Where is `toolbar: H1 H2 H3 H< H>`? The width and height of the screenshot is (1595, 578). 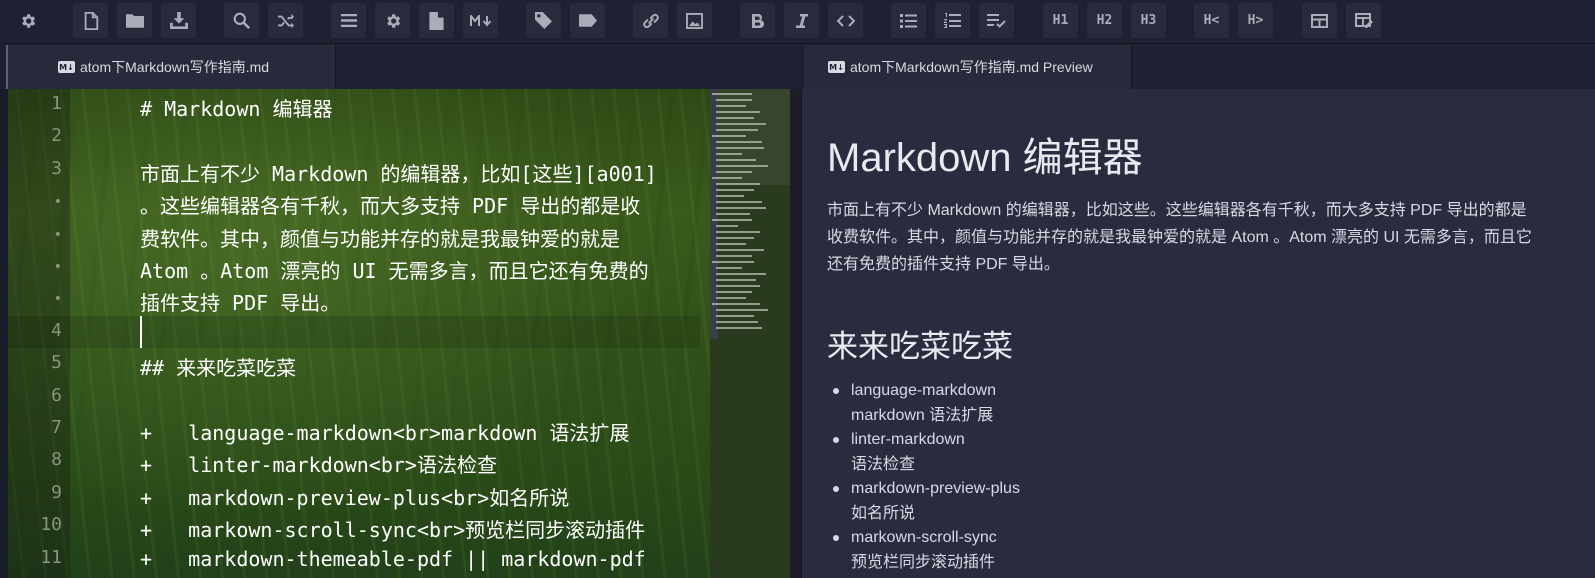 toolbar: H1 H2 H3 H< H> is located at coordinates (797, 22).